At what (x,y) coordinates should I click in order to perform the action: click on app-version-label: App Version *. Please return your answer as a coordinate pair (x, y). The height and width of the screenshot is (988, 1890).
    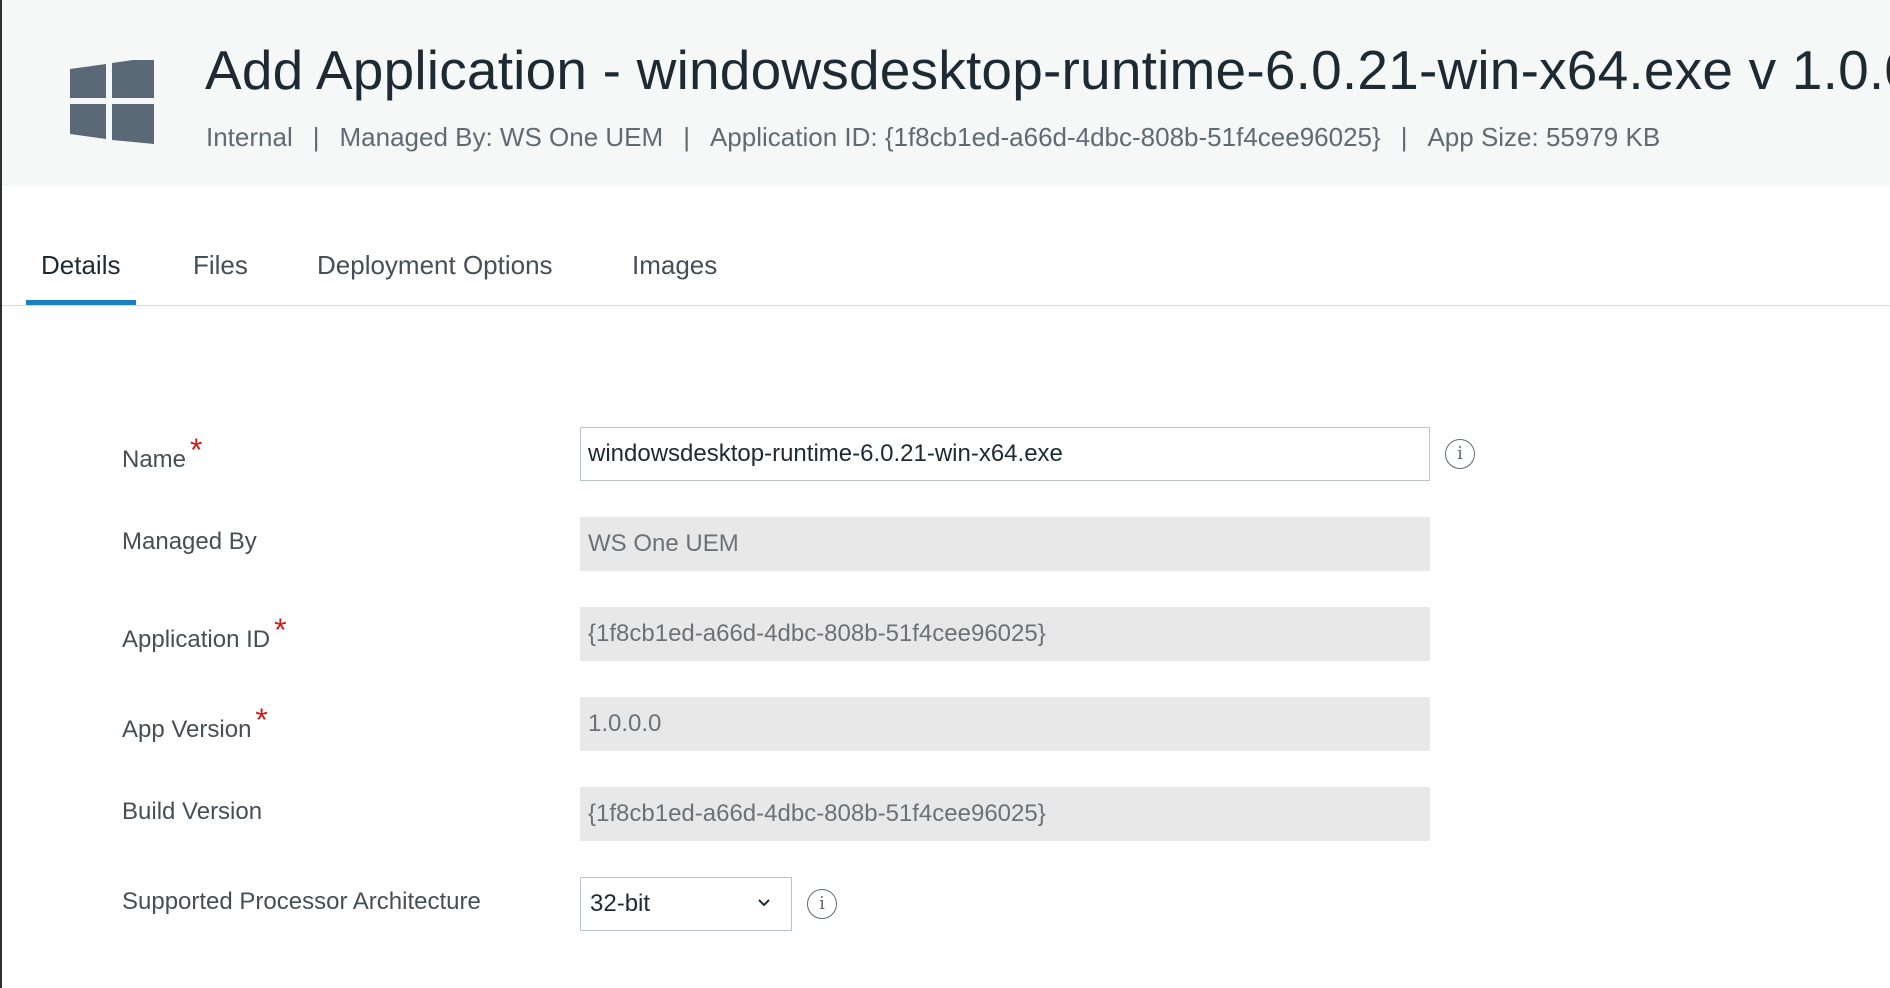
    Looking at the image, I should click on (195, 722).